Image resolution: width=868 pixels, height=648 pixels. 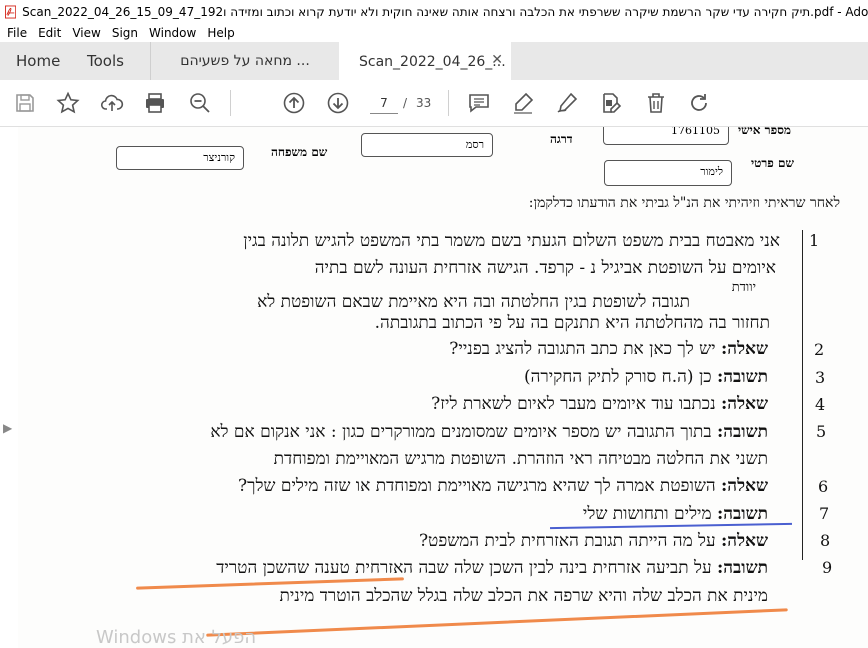 What do you see at coordinates (567, 103) in the screenshot?
I see `sign-pen-icon` at bounding box center [567, 103].